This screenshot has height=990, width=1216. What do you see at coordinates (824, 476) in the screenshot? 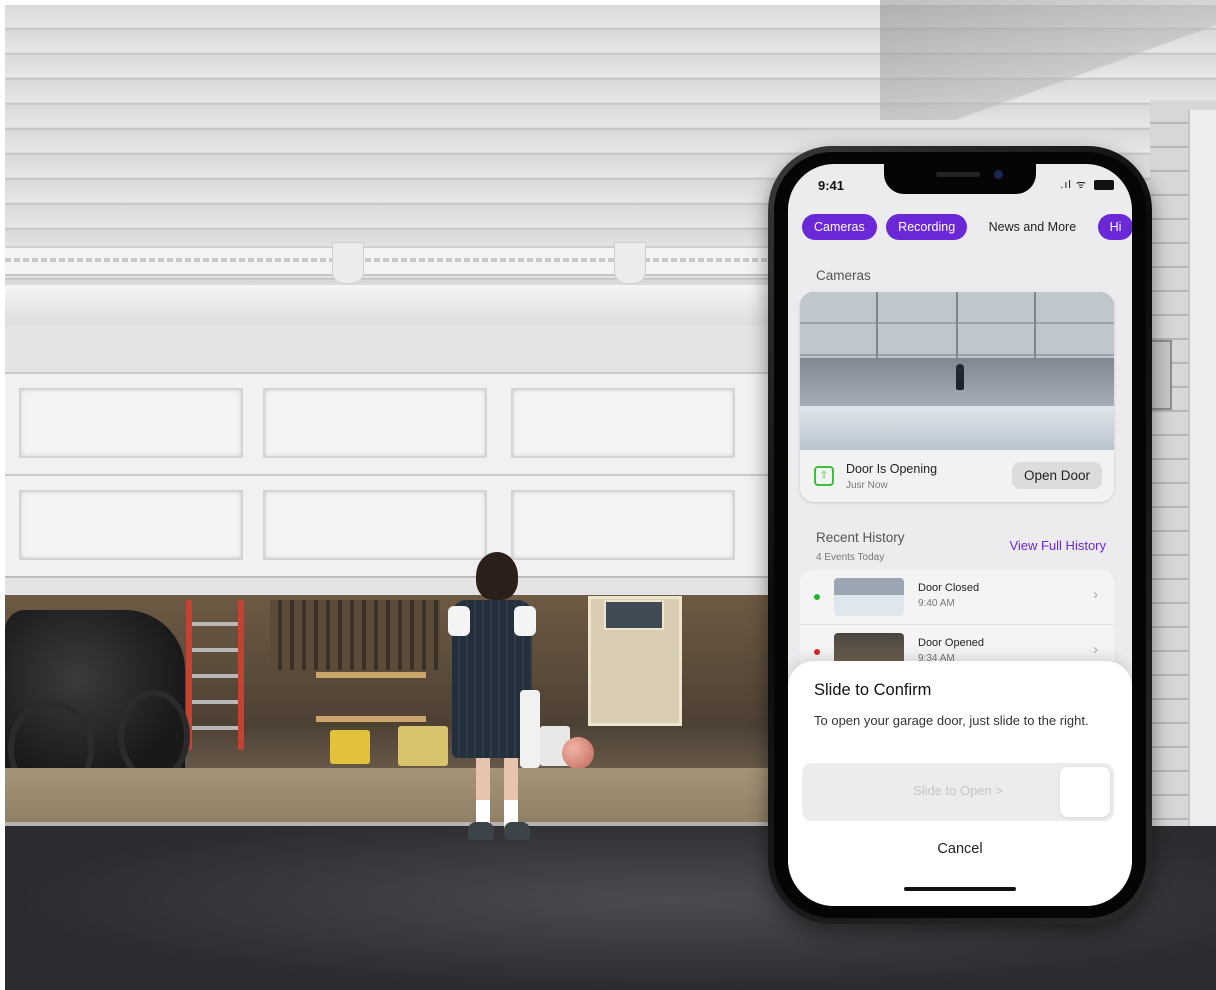
I see `garage-door-icon: ⇧` at bounding box center [824, 476].